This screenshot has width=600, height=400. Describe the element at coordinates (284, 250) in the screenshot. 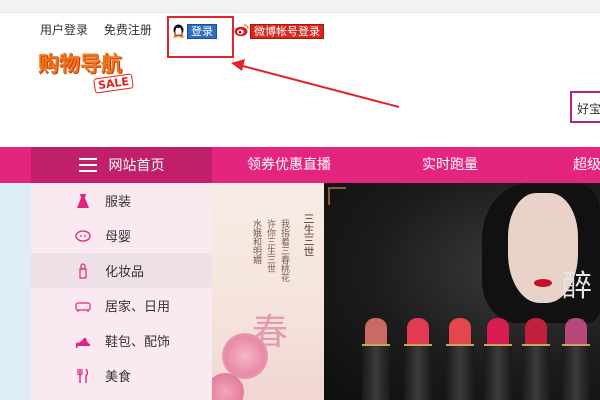

I see `poem-line: 我指着三春桃花` at that location.